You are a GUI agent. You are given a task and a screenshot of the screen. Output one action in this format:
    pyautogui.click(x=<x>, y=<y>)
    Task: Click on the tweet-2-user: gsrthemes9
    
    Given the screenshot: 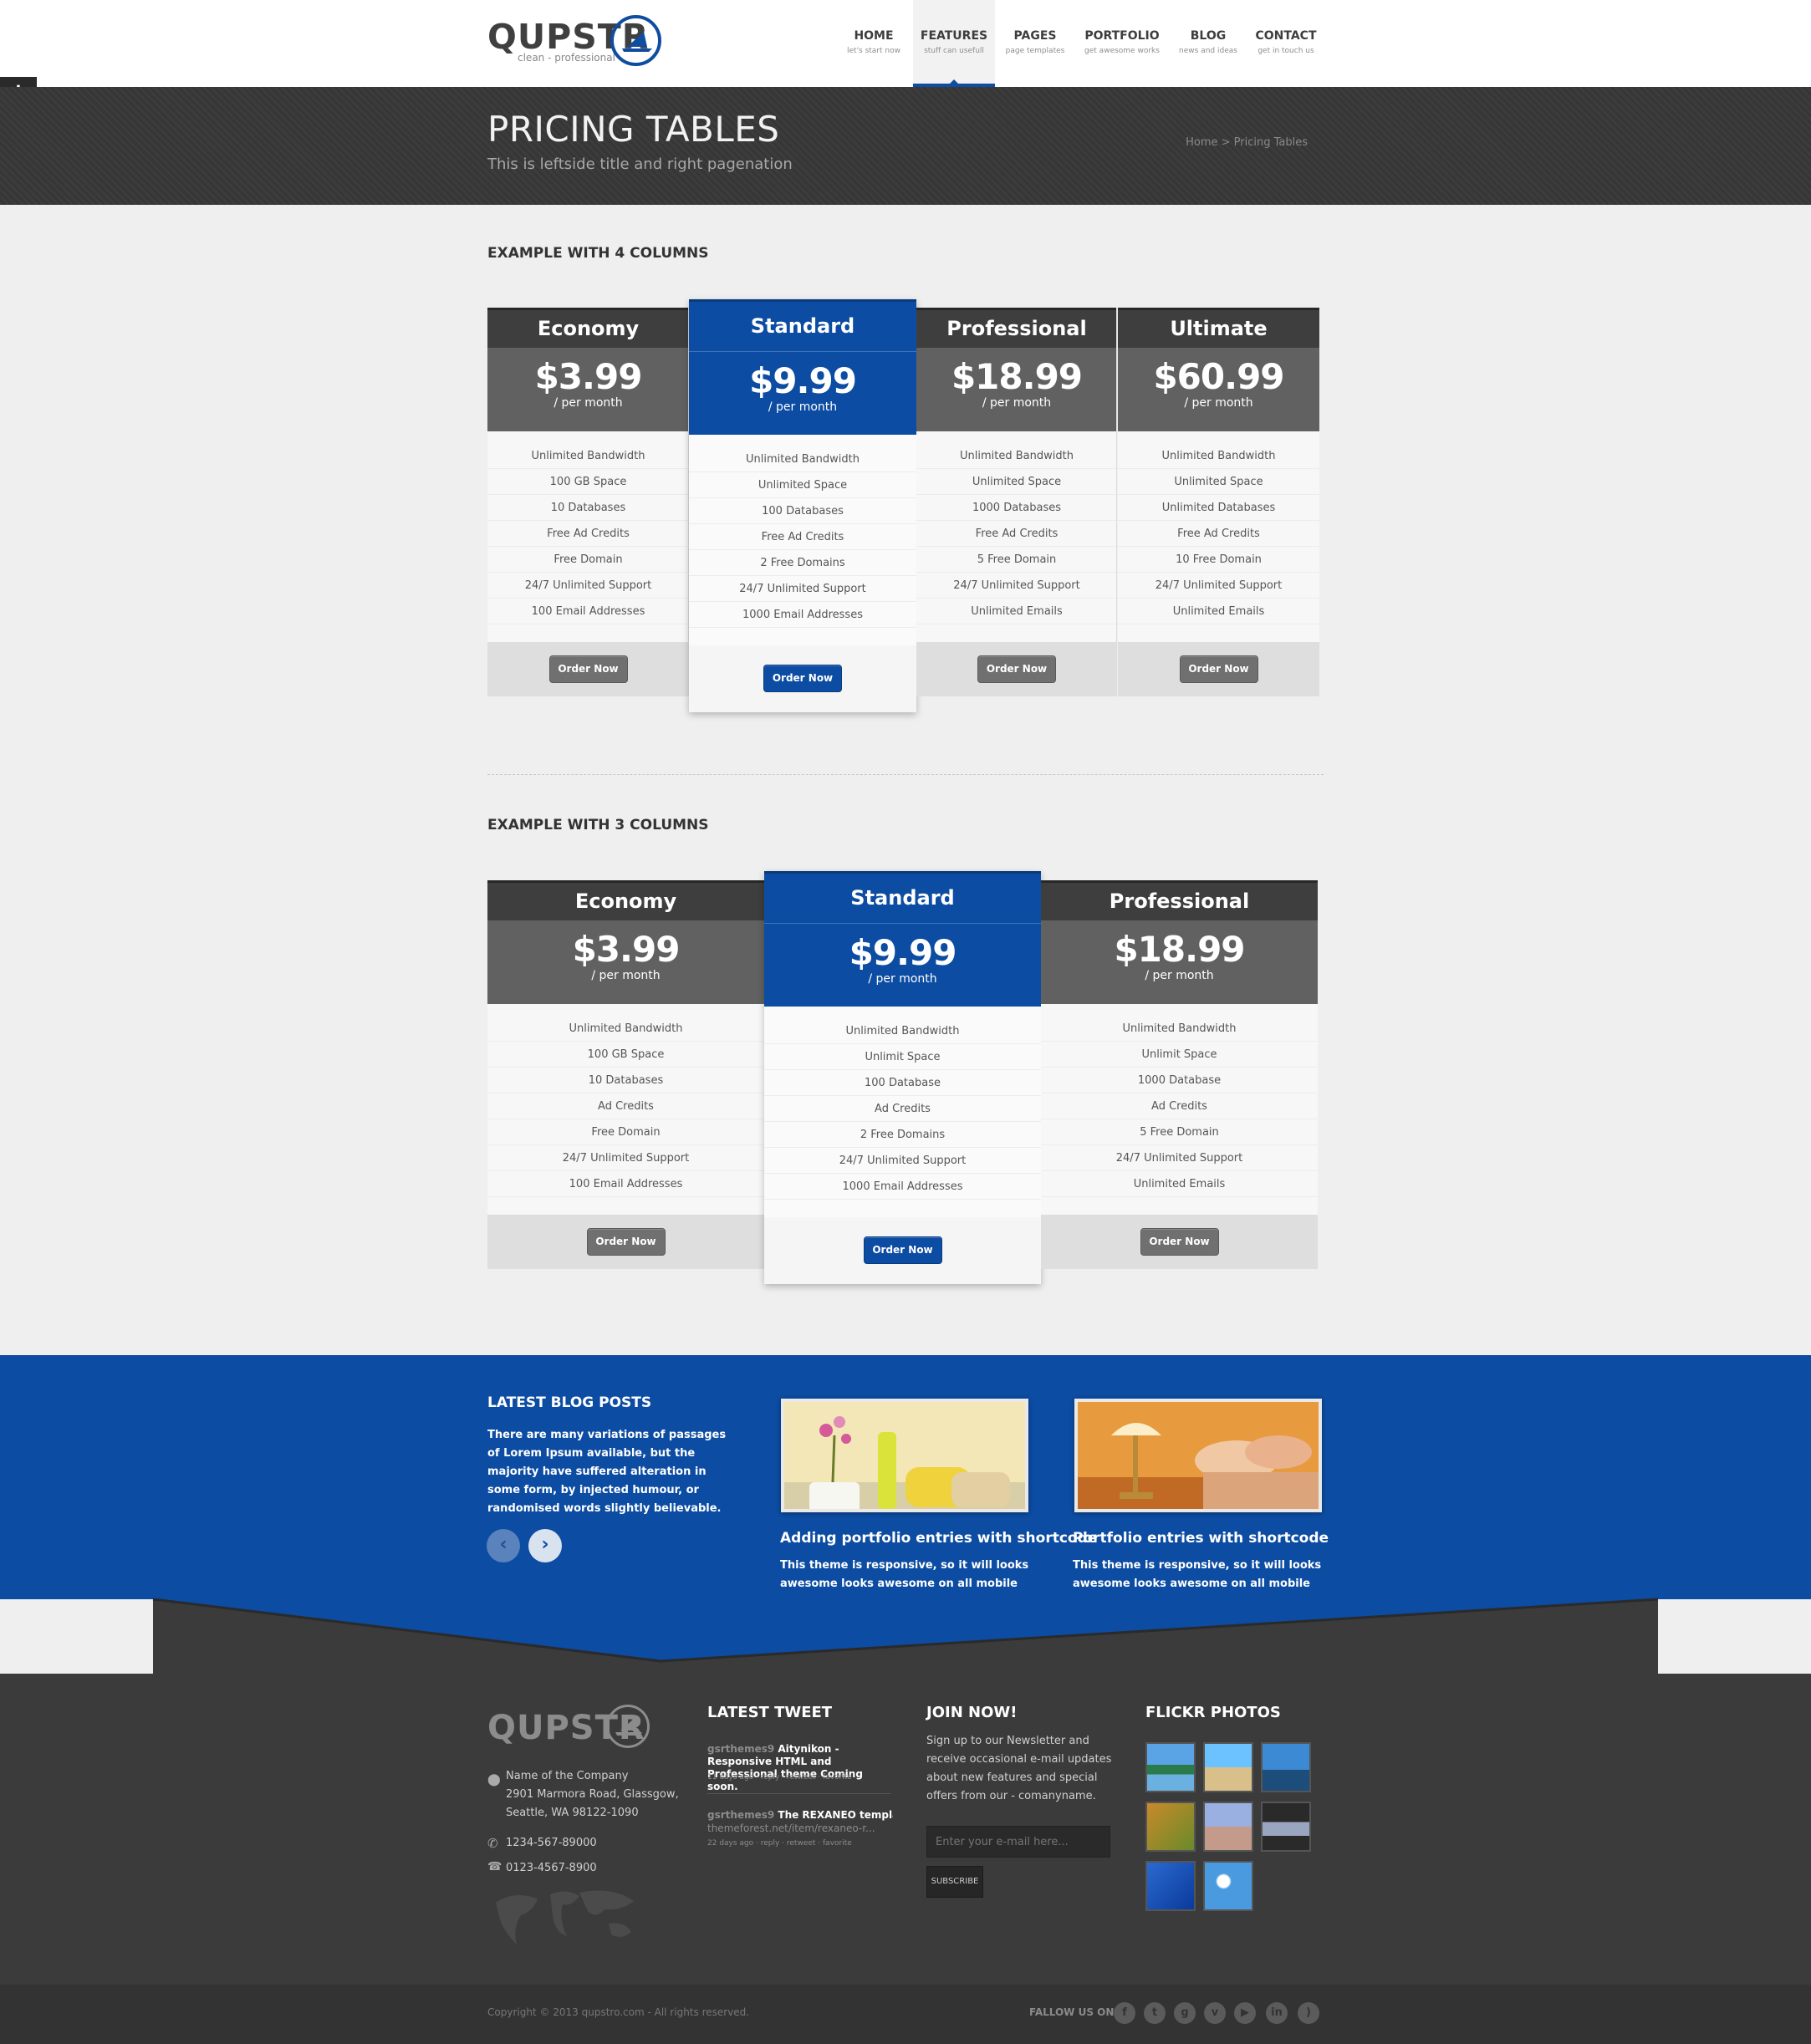 What is the action you would take?
    pyautogui.click(x=740, y=1815)
    